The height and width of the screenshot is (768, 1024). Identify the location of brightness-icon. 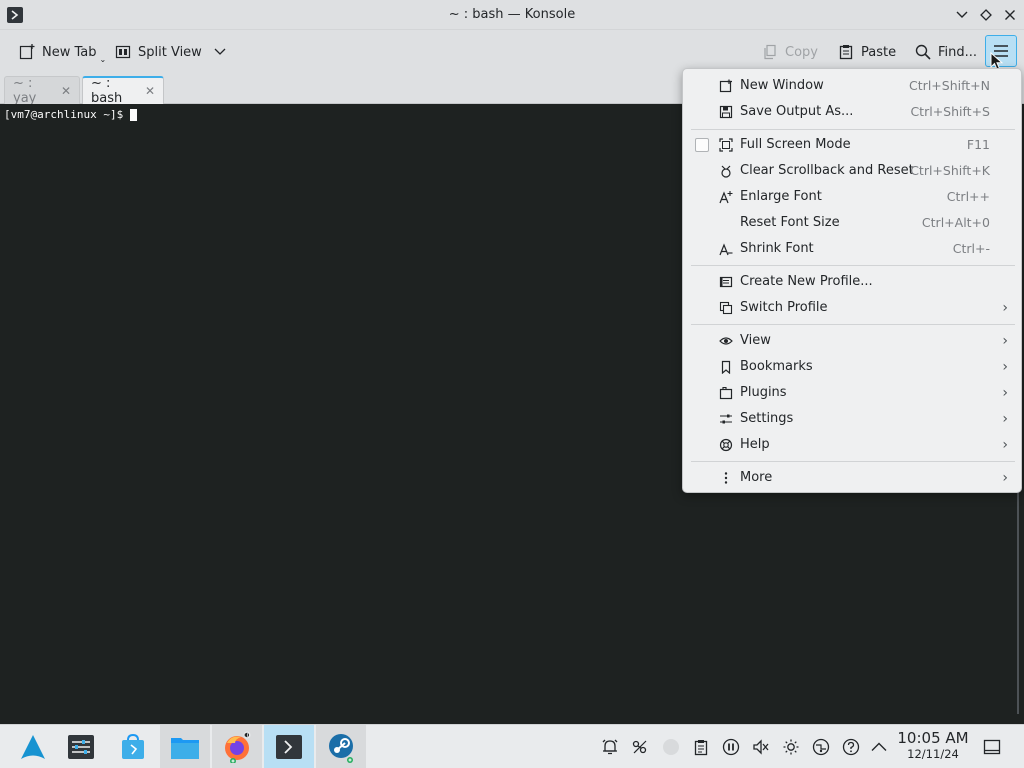
(791, 747).